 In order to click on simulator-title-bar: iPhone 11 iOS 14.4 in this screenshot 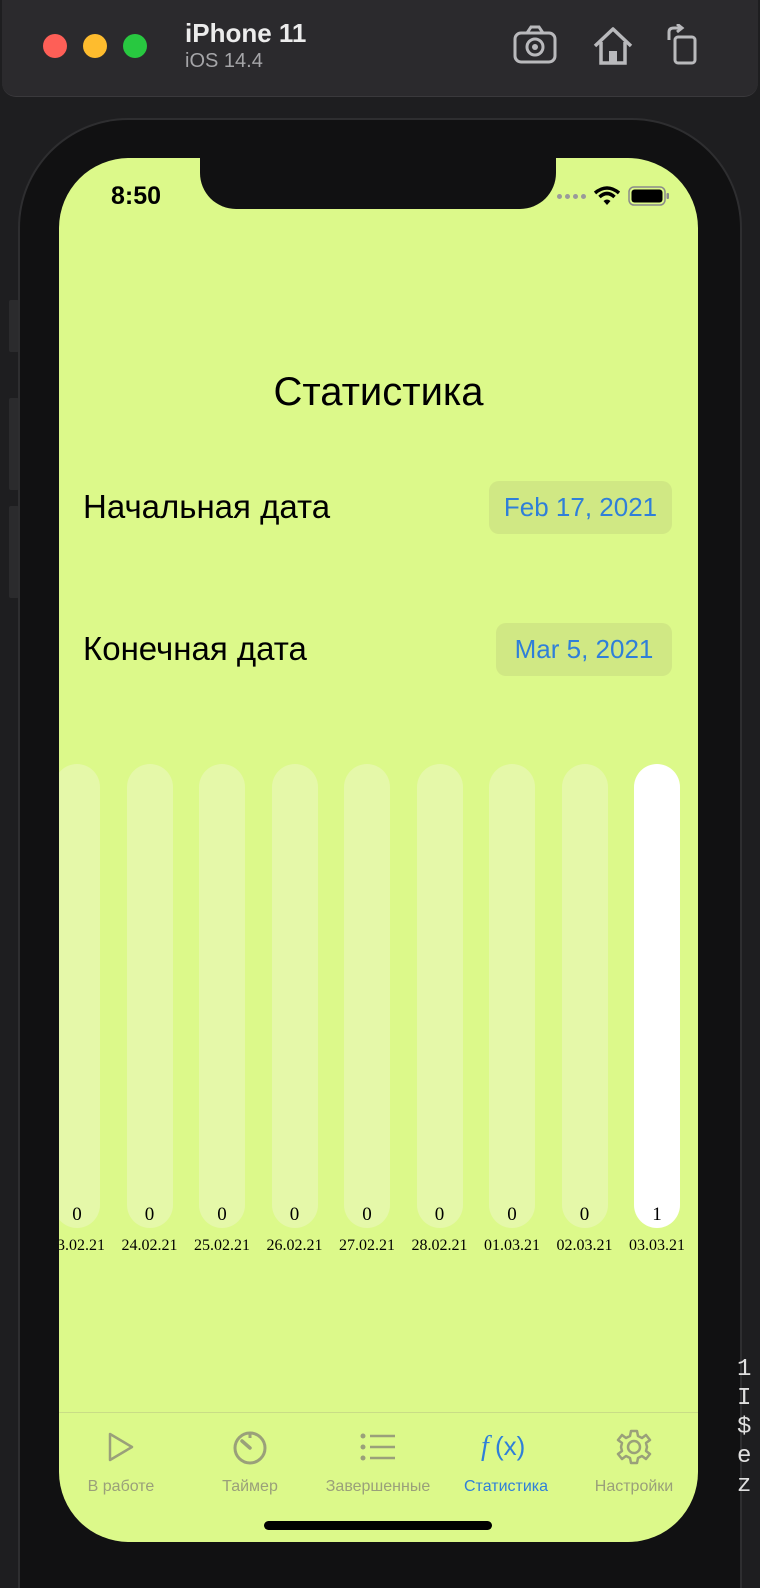, I will do `click(380, 48)`.